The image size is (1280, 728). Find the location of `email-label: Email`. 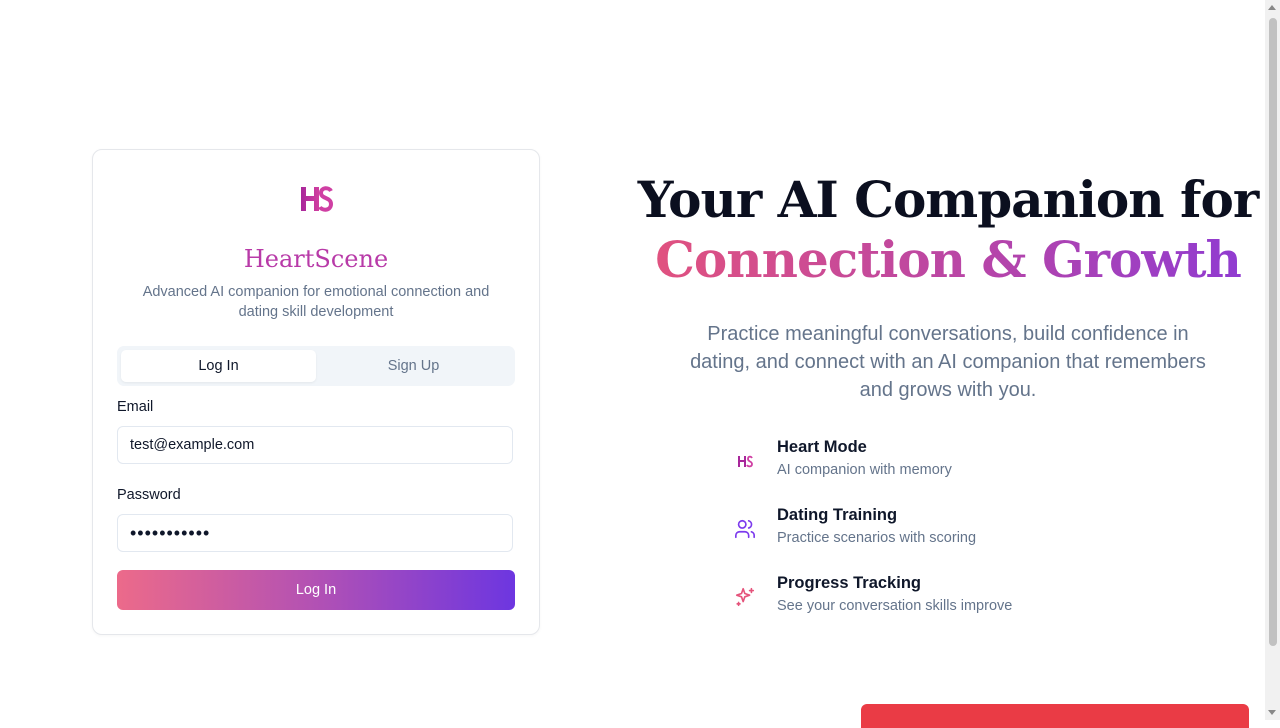

email-label: Email is located at coordinates (135, 407).